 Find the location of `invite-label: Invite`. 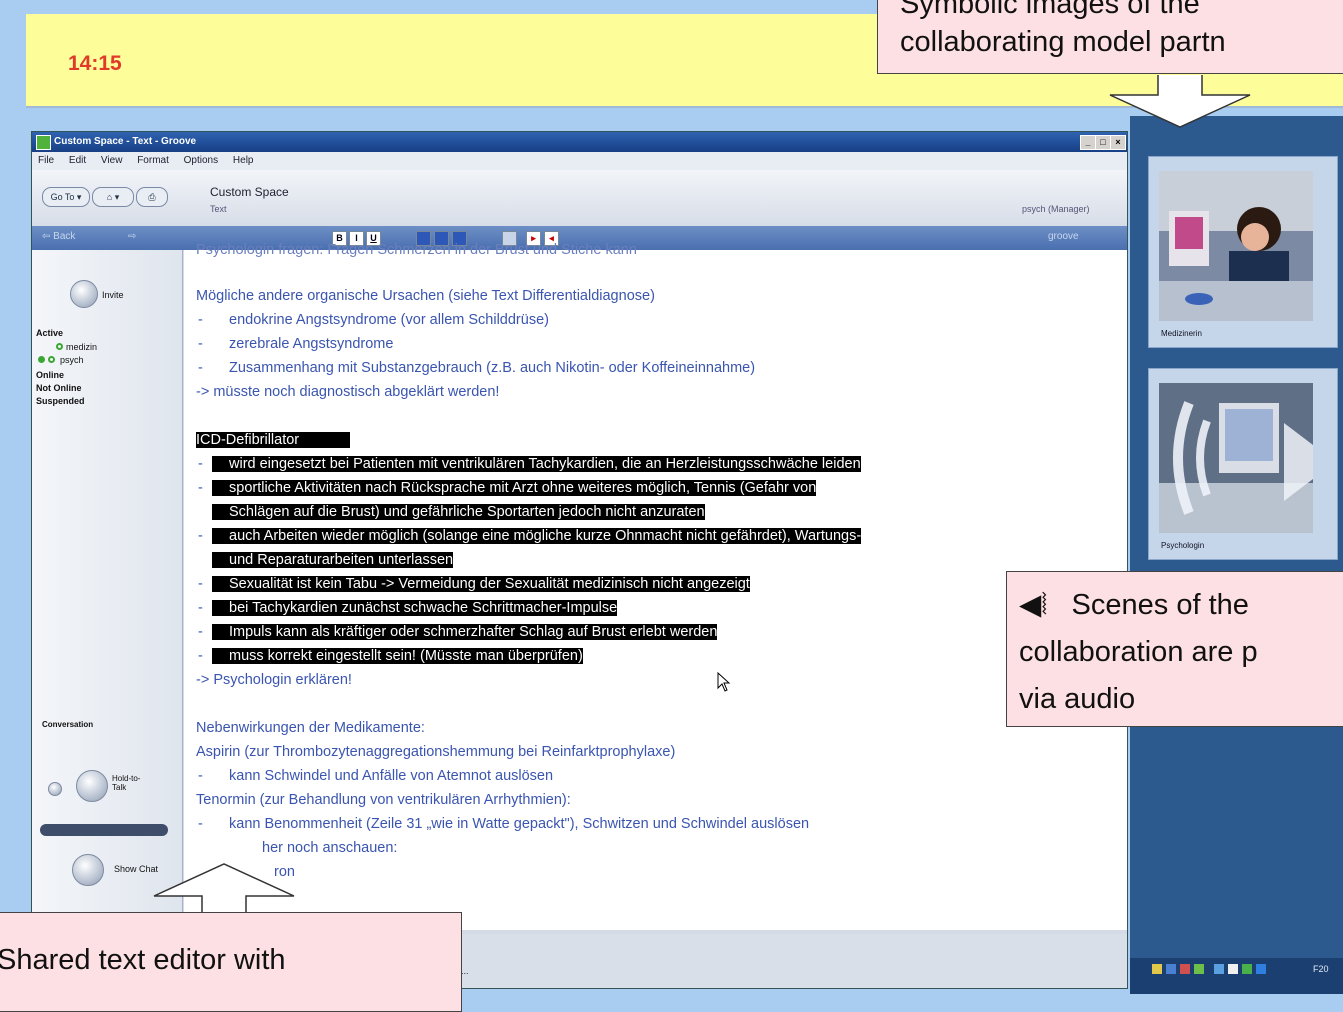

invite-label: Invite is located at coordinates (113, 295).